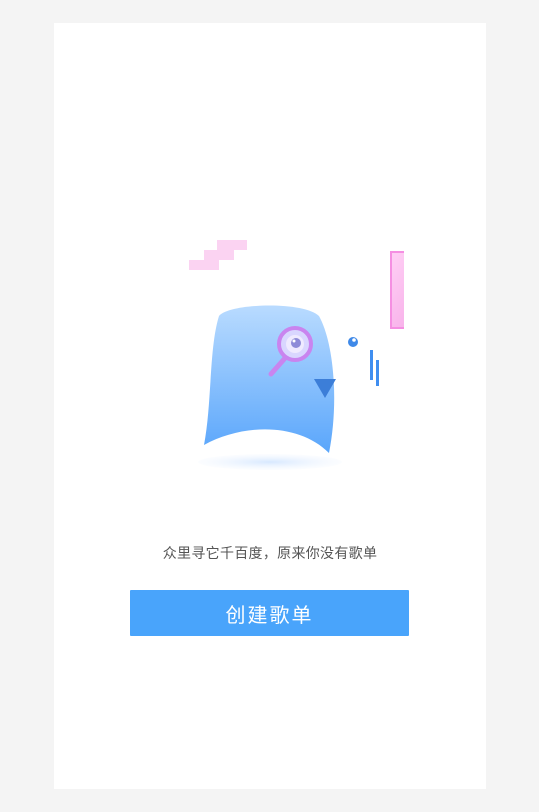 This screenshot has width=539, height=812. I want to click on stairs-decoration-icon, so click(218, 255).